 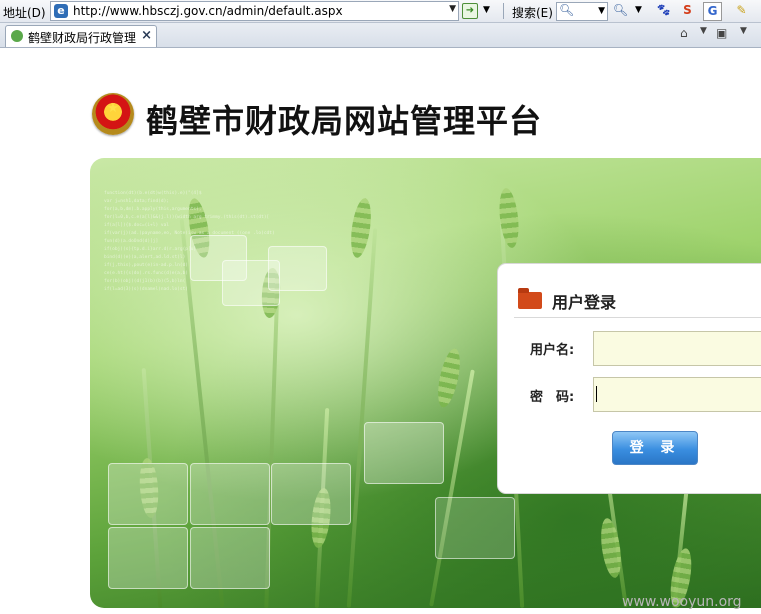 What do you see at coordinates (721, 33) in the screenshot?
I see `feeds-icon: ▣` at bounding box center [721, 33].